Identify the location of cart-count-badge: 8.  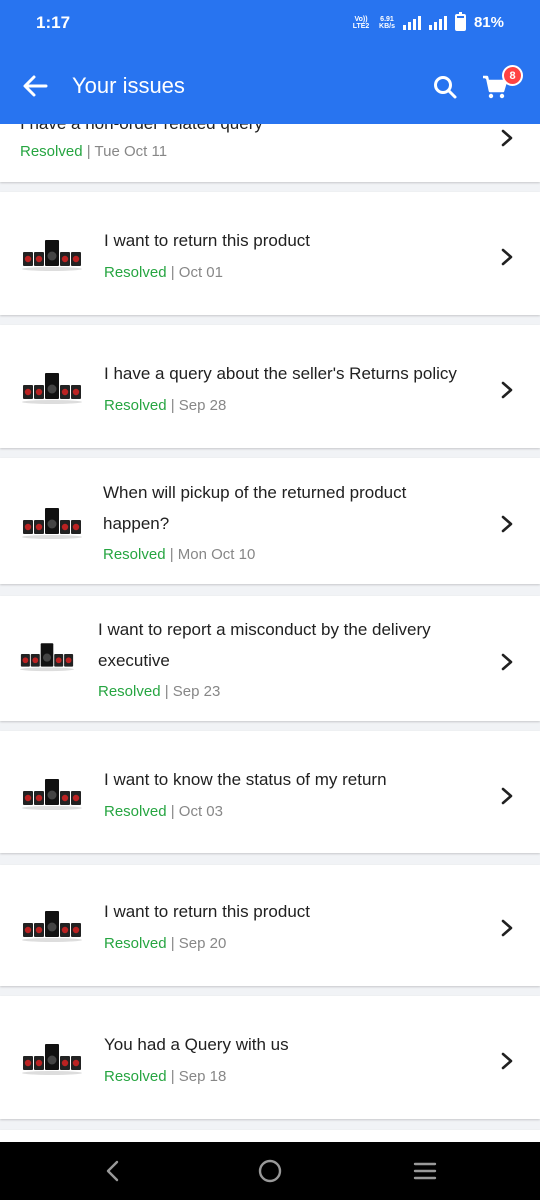
(512, 75).